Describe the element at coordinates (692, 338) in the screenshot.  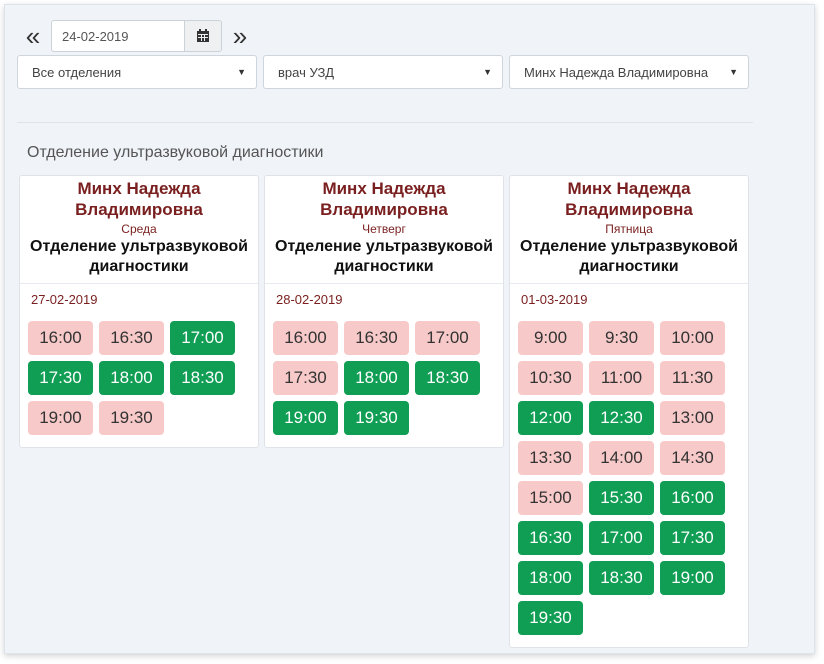
I see `time-slot-busy: 10:00` at that location.